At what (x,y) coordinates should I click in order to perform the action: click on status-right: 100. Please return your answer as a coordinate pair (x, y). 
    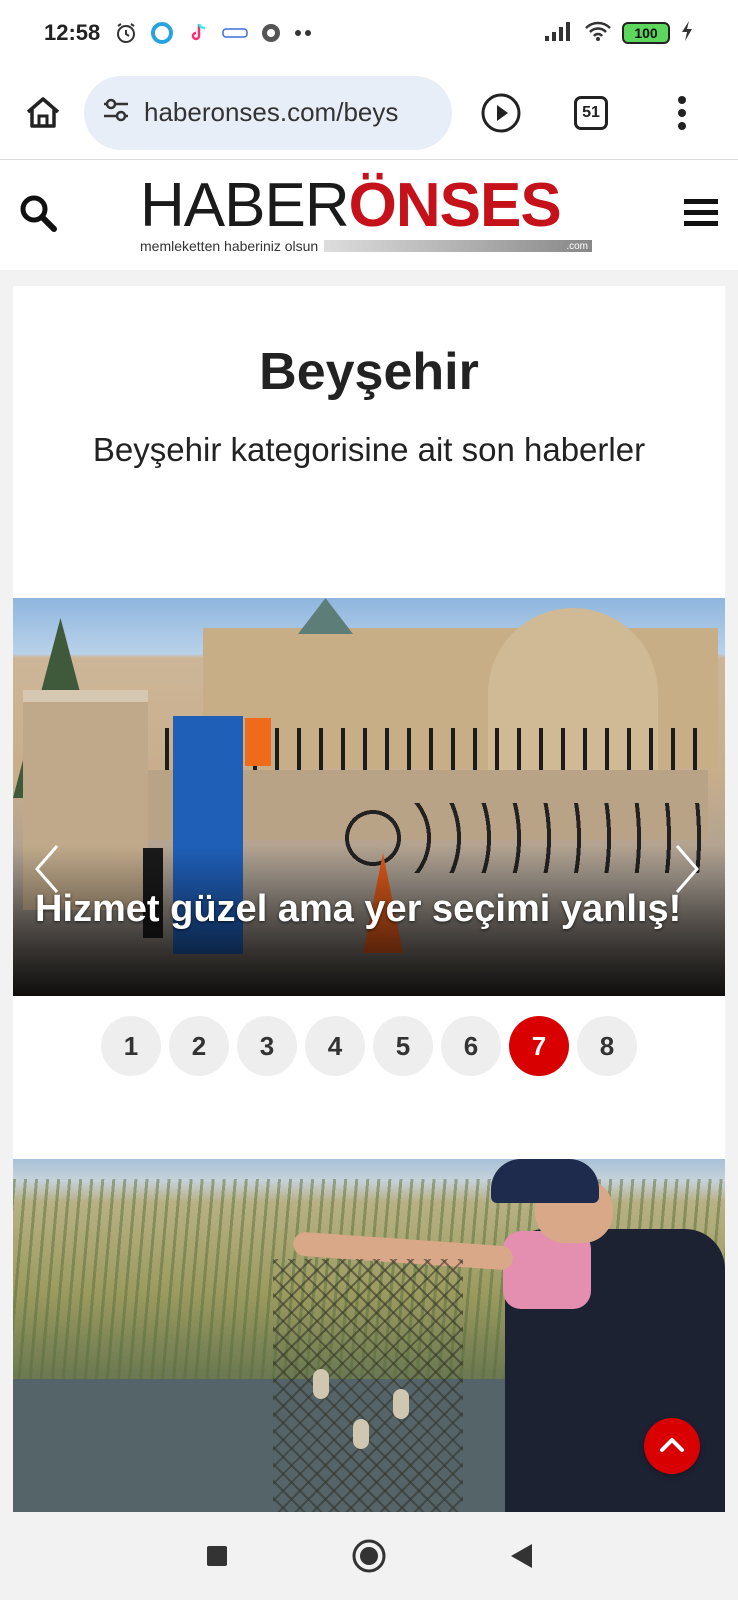
    Looking at the image, I should click on (619, 33).